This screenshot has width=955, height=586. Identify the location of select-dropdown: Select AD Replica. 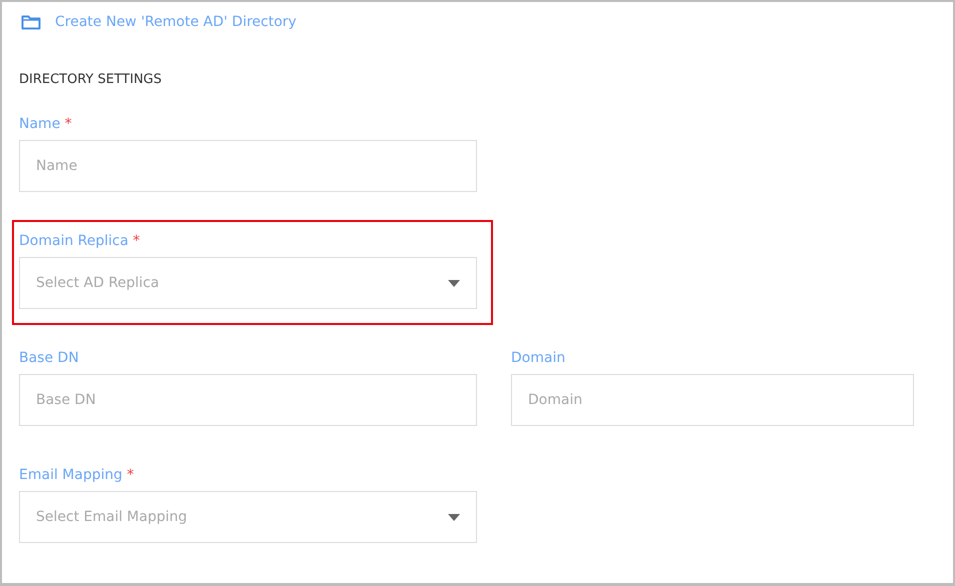
(248, 283).